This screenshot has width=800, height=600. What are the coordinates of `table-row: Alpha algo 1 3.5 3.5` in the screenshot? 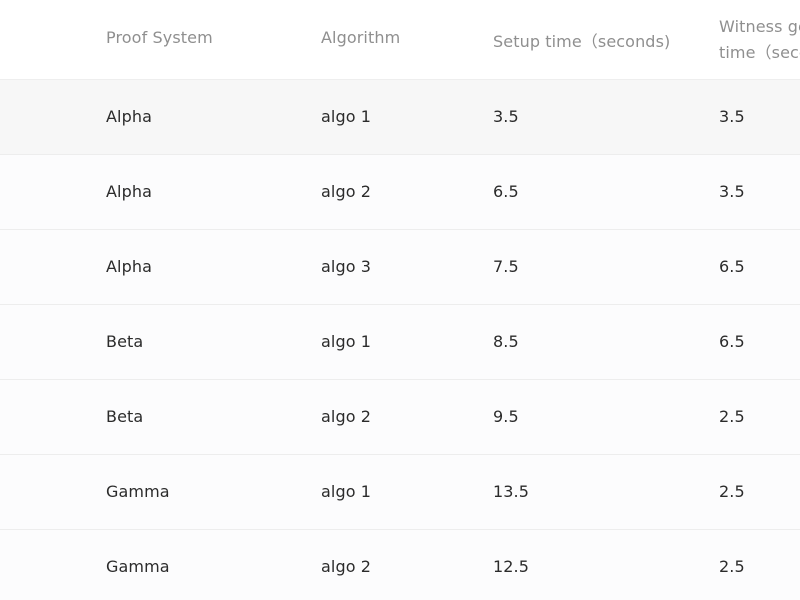 It's located at (400, 117).